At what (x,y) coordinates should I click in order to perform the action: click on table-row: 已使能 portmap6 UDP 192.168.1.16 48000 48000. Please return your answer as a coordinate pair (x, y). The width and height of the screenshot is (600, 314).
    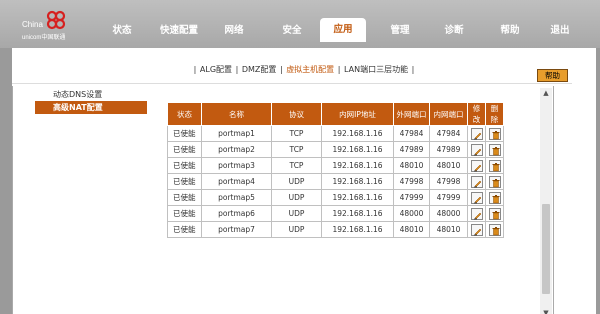
    Looking at the image, I should click on (335, 213).